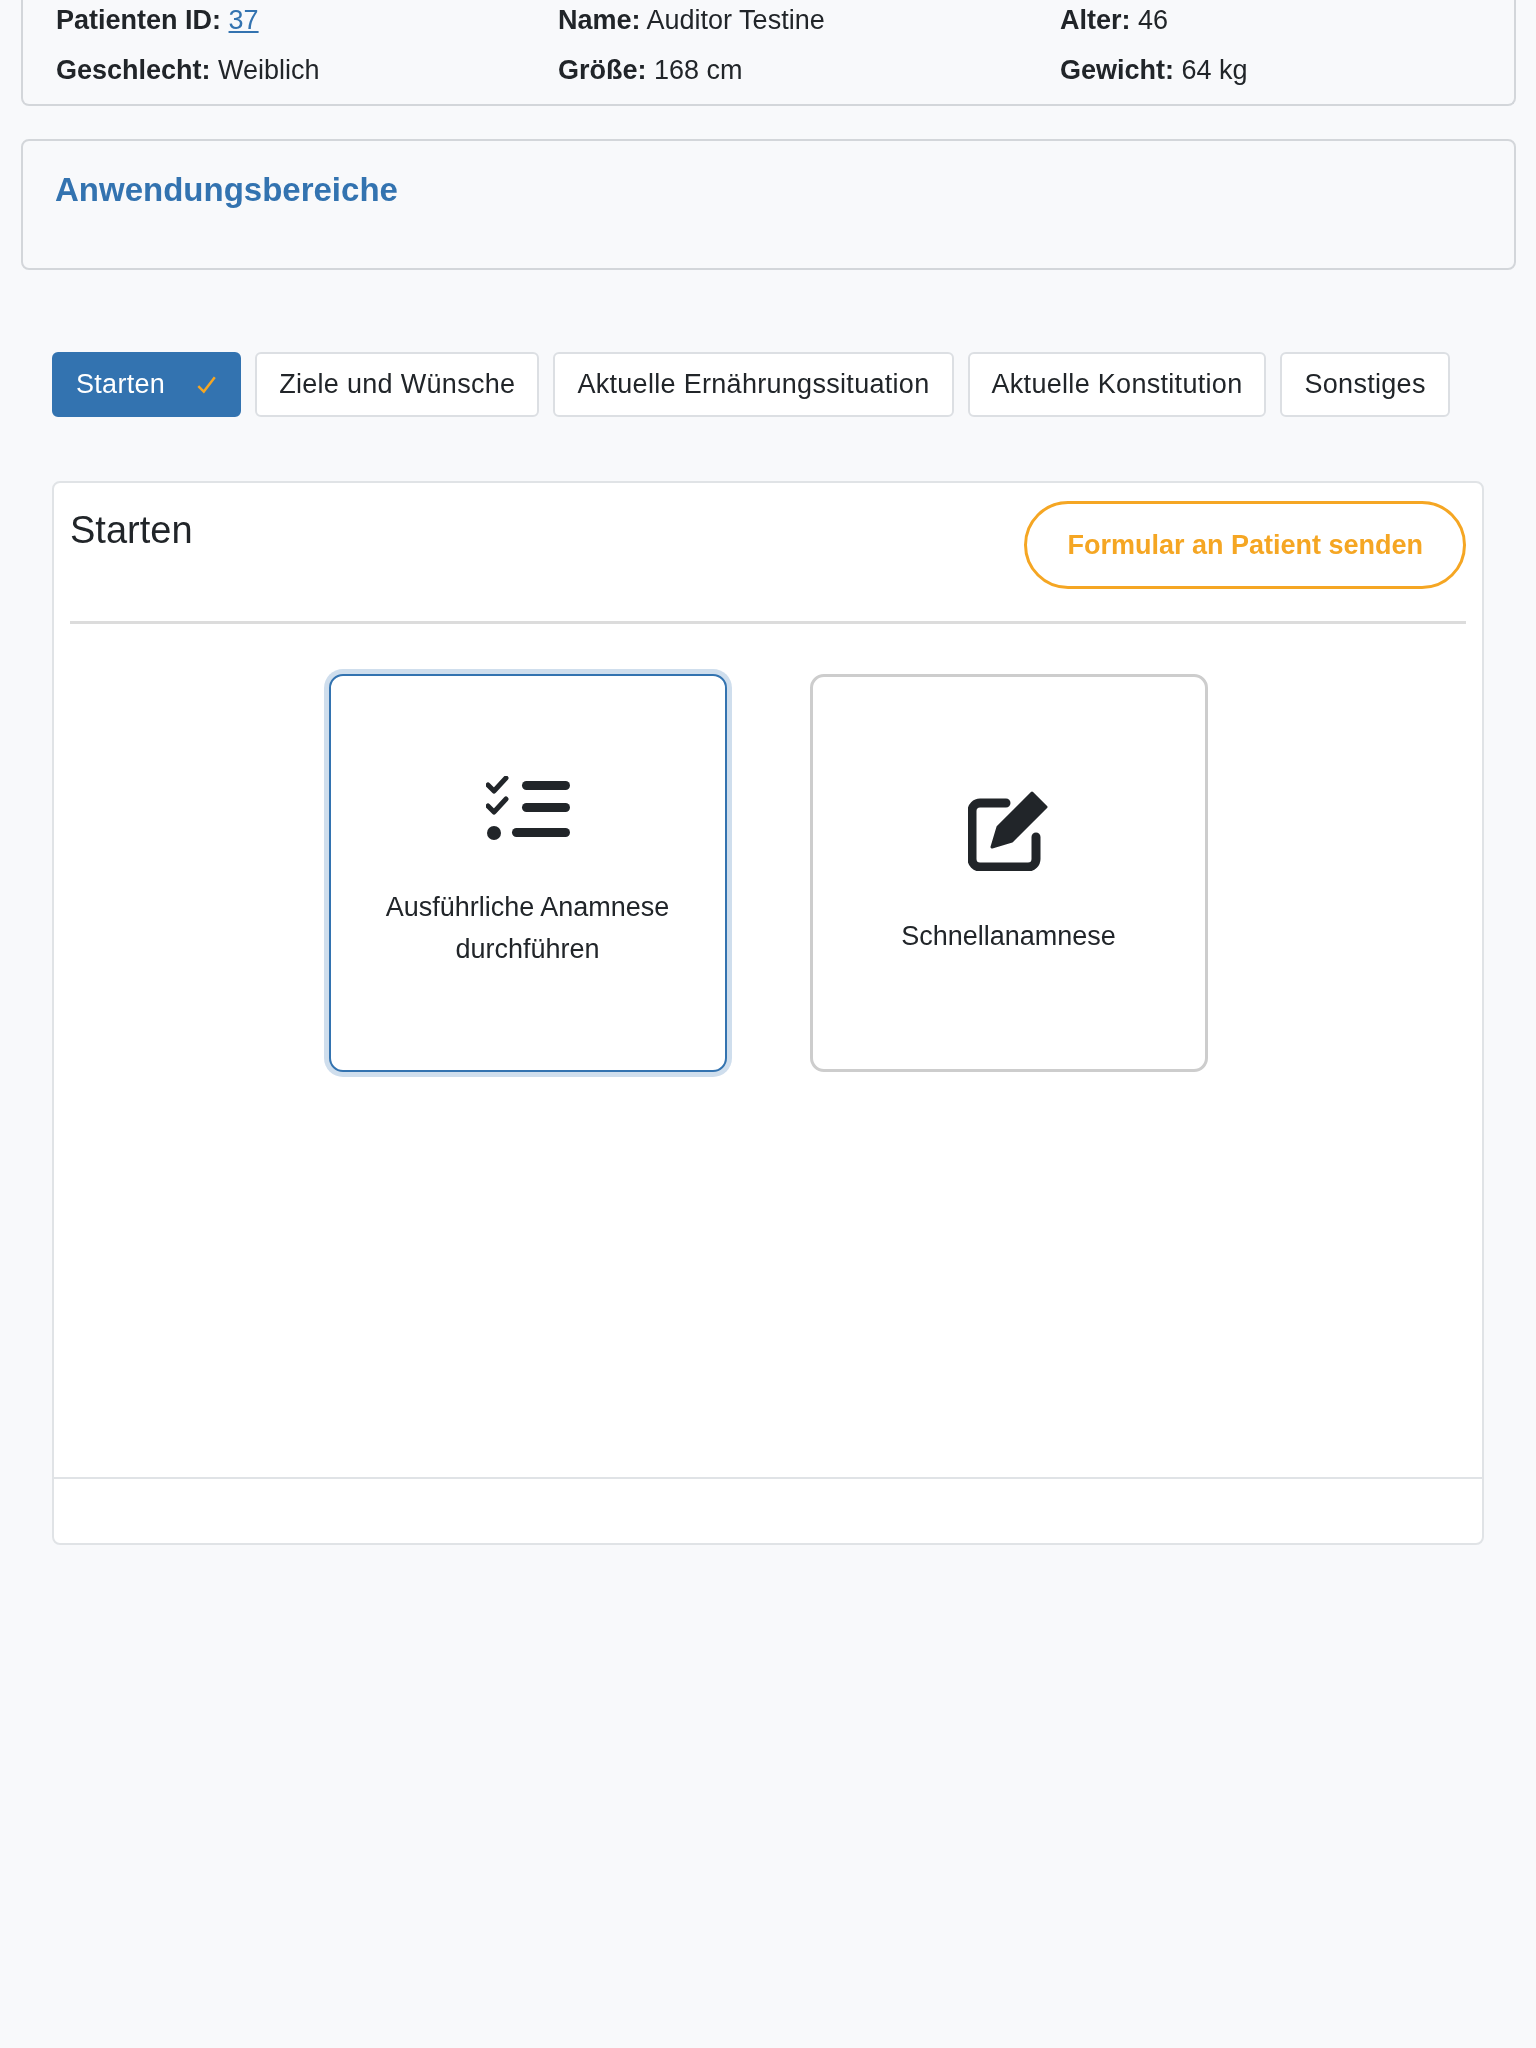 The height and width of the screenshot is (2048, 1536). I want to click on edit-icon, so click(1008, 830).